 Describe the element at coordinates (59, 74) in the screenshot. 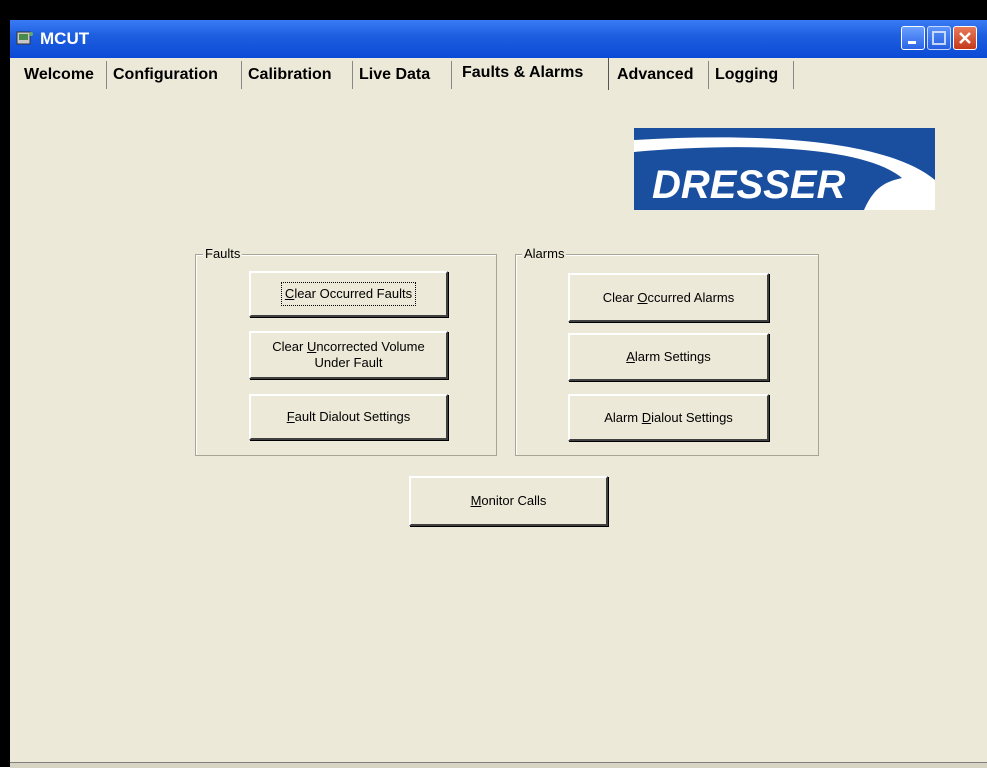

I see `tab-label: Welcome` at that location.